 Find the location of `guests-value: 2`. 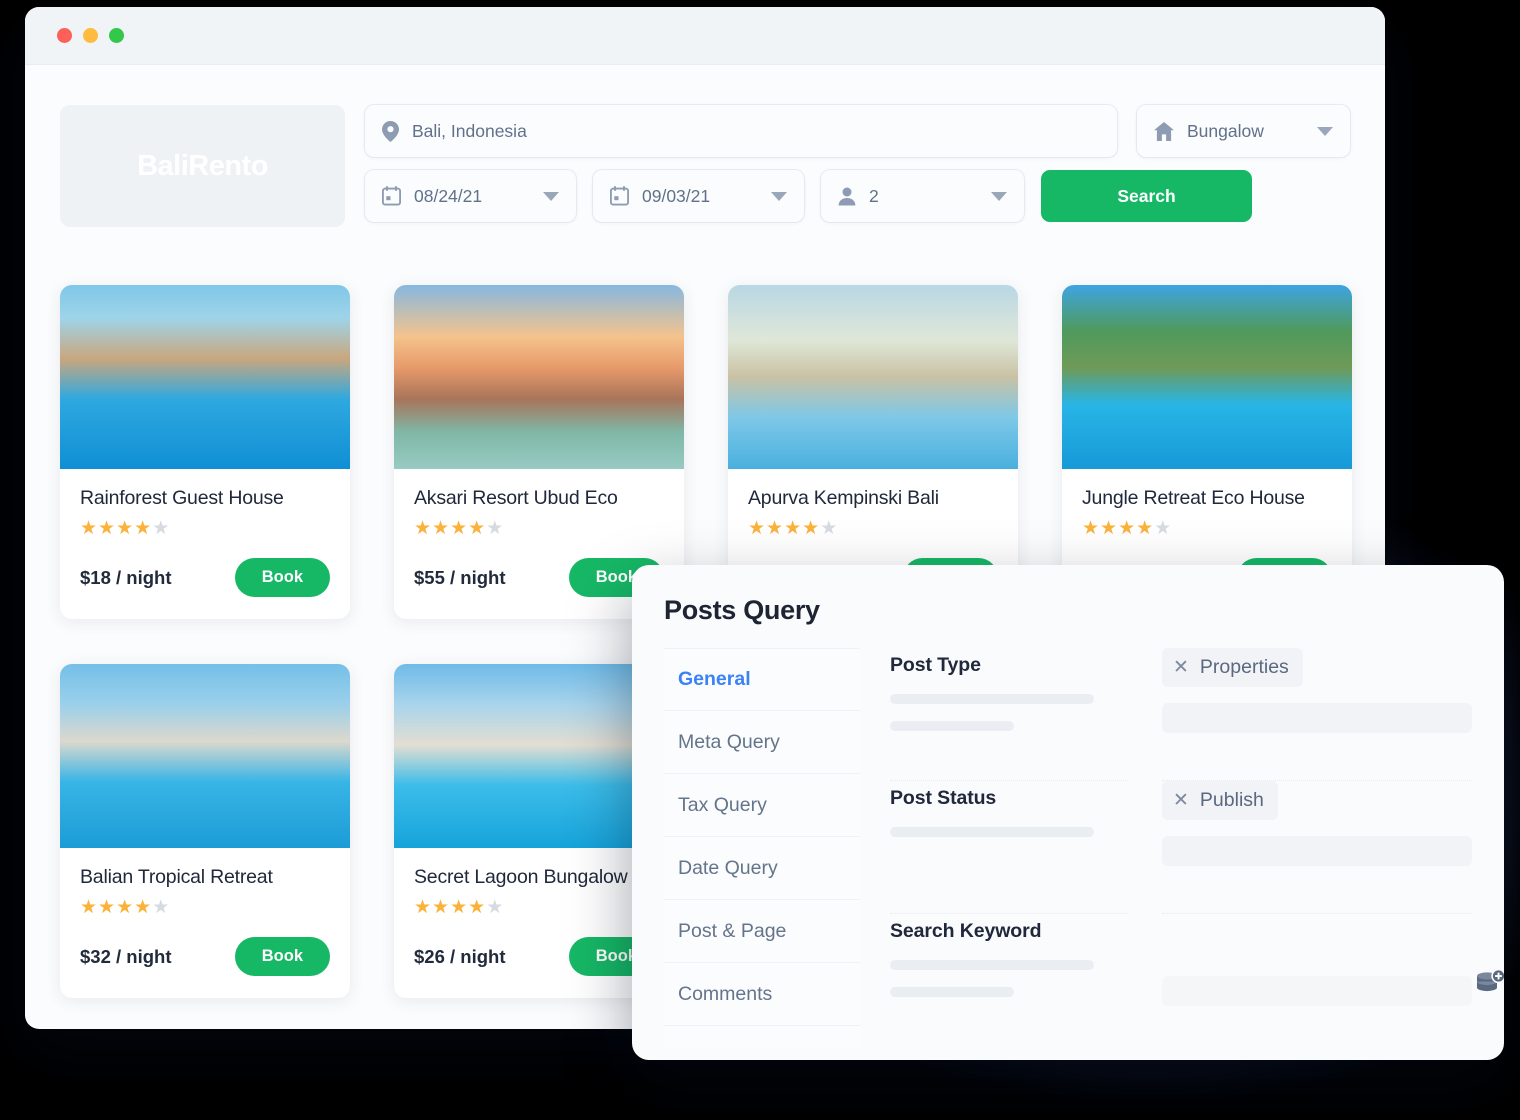

guests-value: 2 is located at coordinates (874, 195).